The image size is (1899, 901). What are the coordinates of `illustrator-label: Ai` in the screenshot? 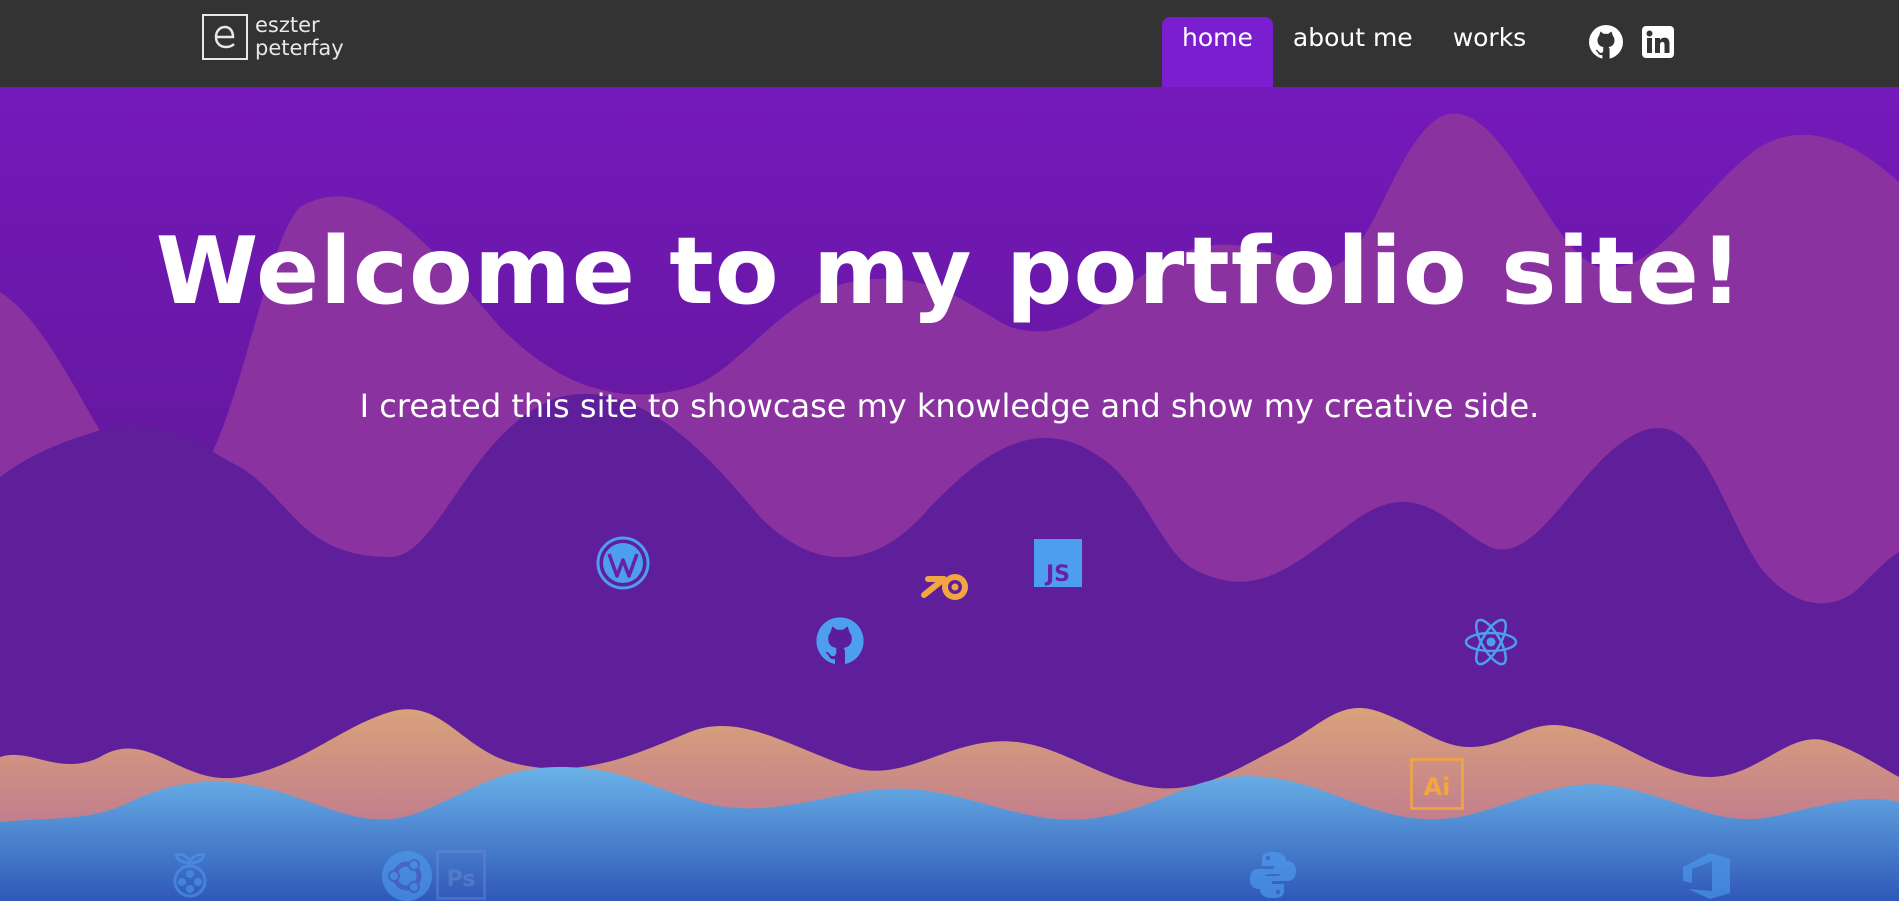 It's located at (1437, 787).